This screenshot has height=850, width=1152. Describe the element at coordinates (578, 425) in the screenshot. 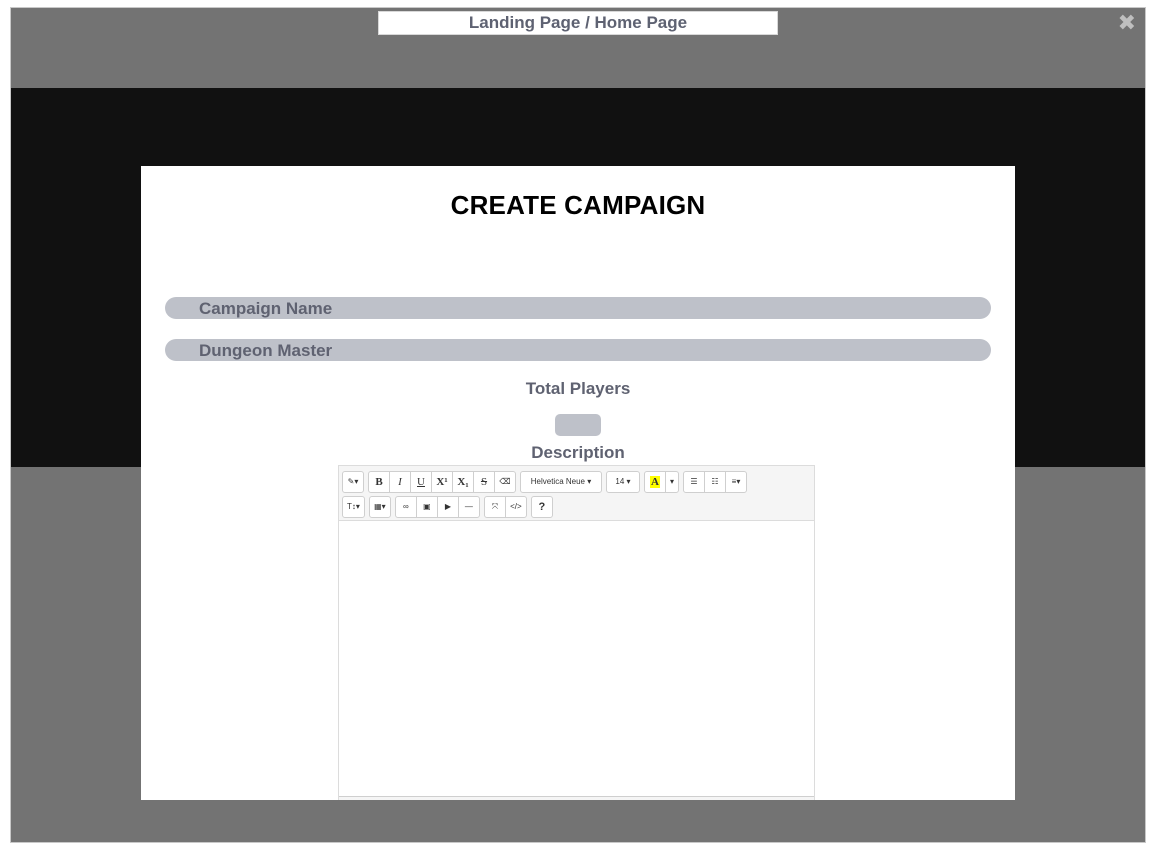

I see `total-players-input` at that location.